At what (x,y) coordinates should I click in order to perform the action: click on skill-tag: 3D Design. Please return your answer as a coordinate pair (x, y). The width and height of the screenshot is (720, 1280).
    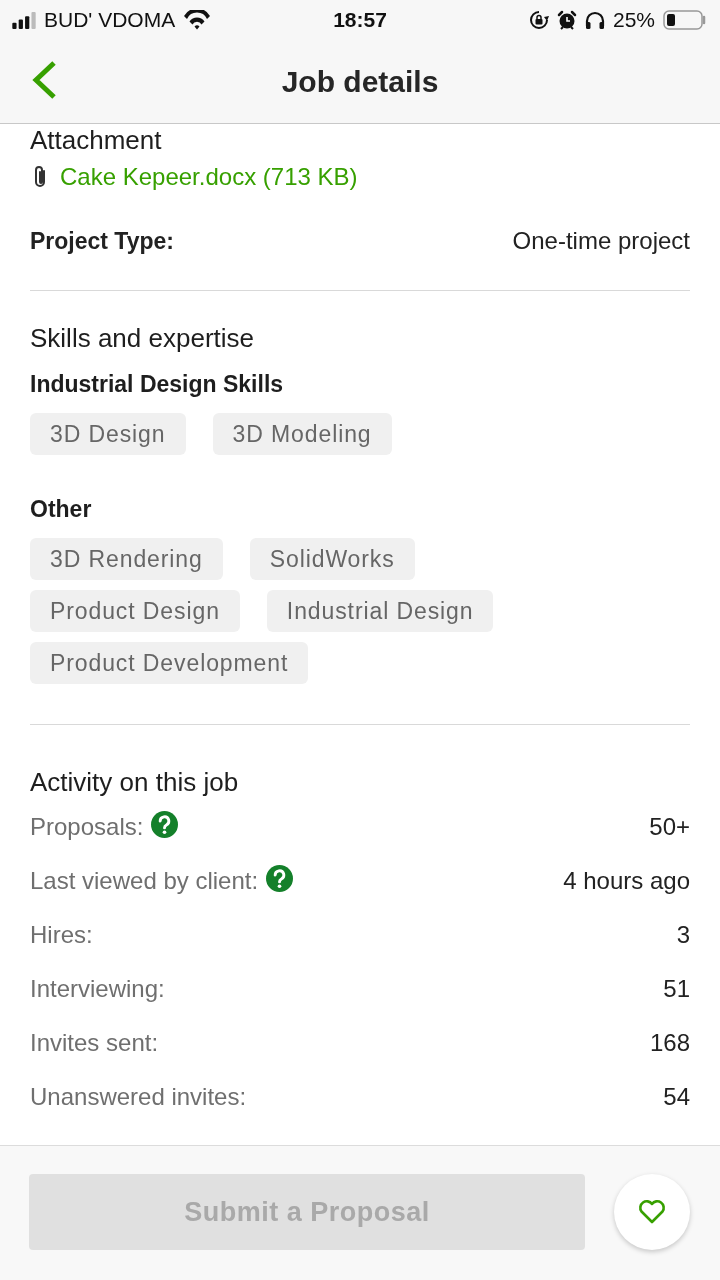
    Looking at the image, I should click on (108, 434).